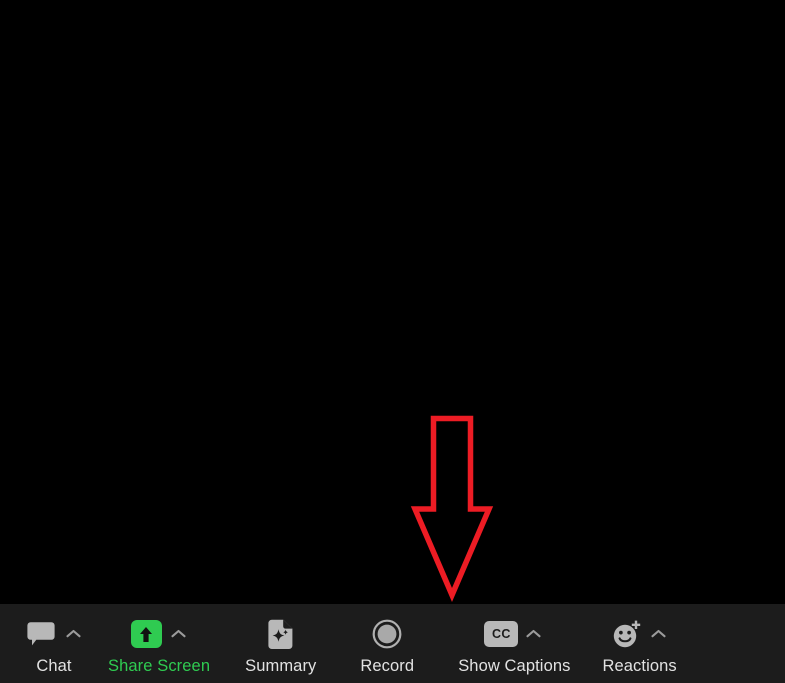  What do you see at coordinates (281, 666) in the screenshot?
I see `toolbar-label-summary: Summary` at bounding box center [281, 666].